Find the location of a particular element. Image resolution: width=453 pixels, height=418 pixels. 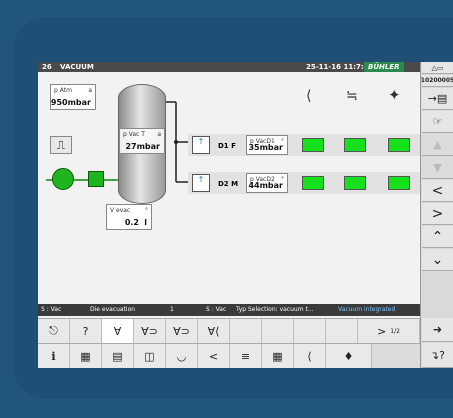

question-icon: ? is located at coordinates (85, 331).